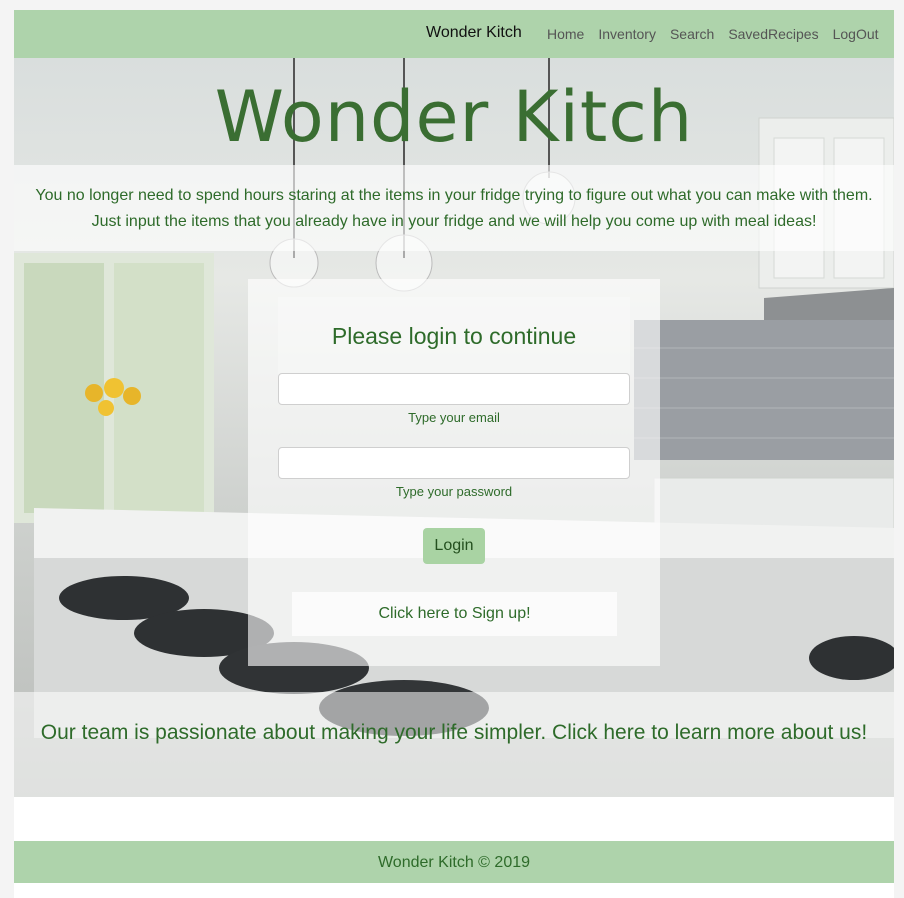 The height and width of the screenshot is (898, 904). What do you see at coordinates (627, 34) in the screenshot?
I see `nav-link-inventory: Inventory` at bounding box center [627, 34].